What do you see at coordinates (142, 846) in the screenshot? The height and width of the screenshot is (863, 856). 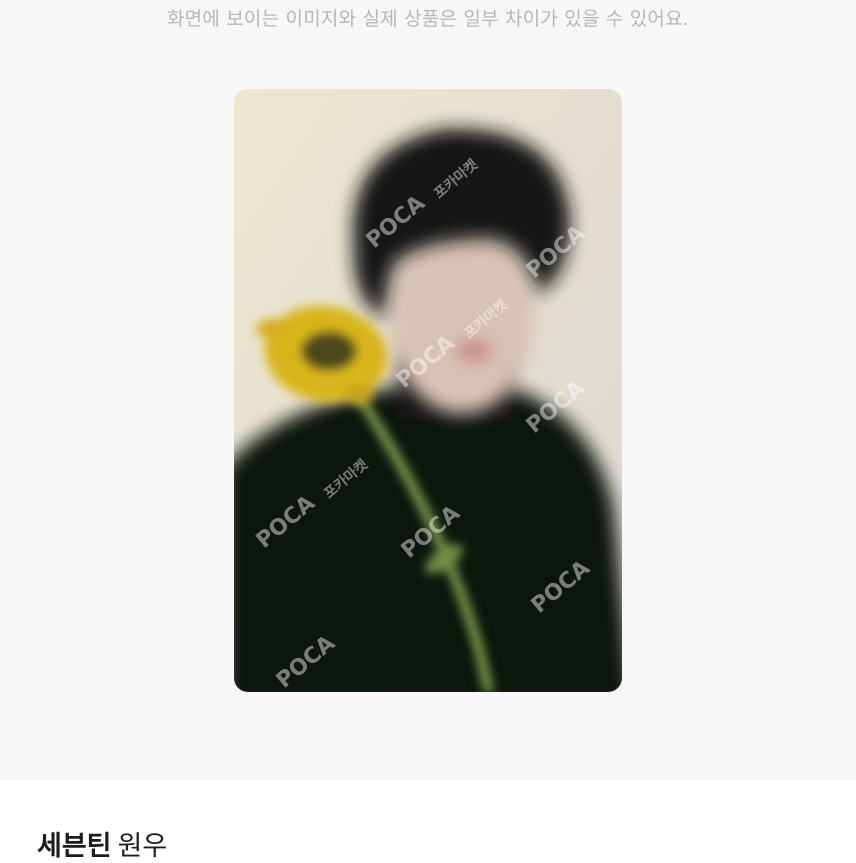 I see `product-member-name: 원우` at bounding box center [142, 846].